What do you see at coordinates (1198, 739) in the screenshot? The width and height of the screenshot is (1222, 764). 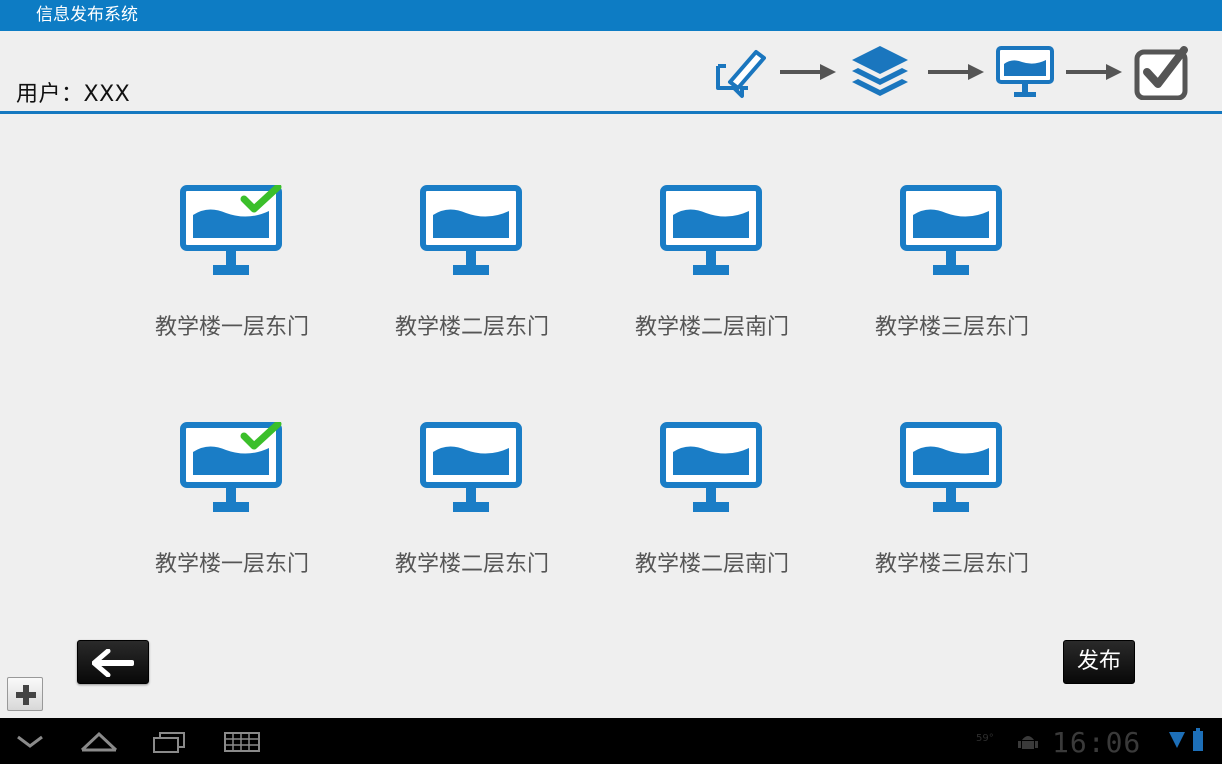 I see `battery-icon` at bounding box center [1198, 739].